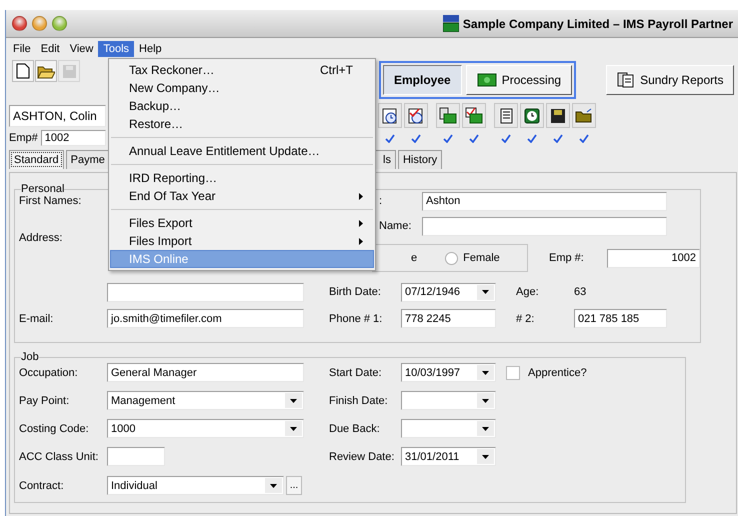 The height and width of the screenshot is (516, 738). Describe the element at coordinates (513, 373) in the screenshot. I see `checkbox` at that location.